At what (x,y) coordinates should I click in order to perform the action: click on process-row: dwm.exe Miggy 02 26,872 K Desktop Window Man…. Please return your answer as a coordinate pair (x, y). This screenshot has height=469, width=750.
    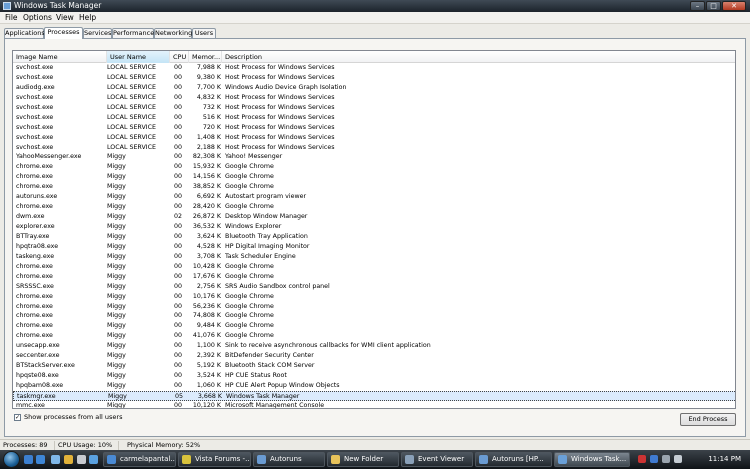
    Looking at the image, I should click on (374, 217).